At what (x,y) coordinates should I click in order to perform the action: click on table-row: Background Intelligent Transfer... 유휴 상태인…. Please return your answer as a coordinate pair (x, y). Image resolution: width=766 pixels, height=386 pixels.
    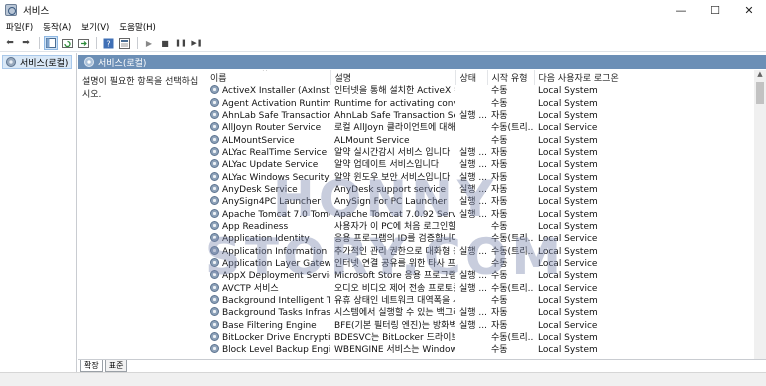
    Looking at the image, I should click on (480, 301).